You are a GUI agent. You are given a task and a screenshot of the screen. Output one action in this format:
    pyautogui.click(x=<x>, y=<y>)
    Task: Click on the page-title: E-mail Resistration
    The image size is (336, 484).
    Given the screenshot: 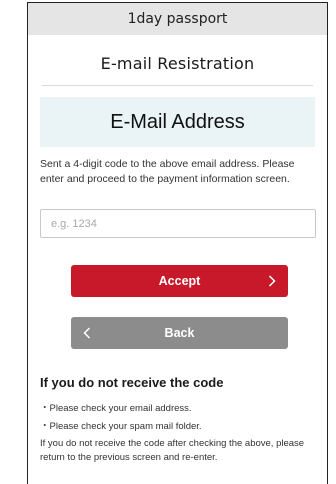 What is the action you would take?
    pyautogui.click(x=177, y=63)
    